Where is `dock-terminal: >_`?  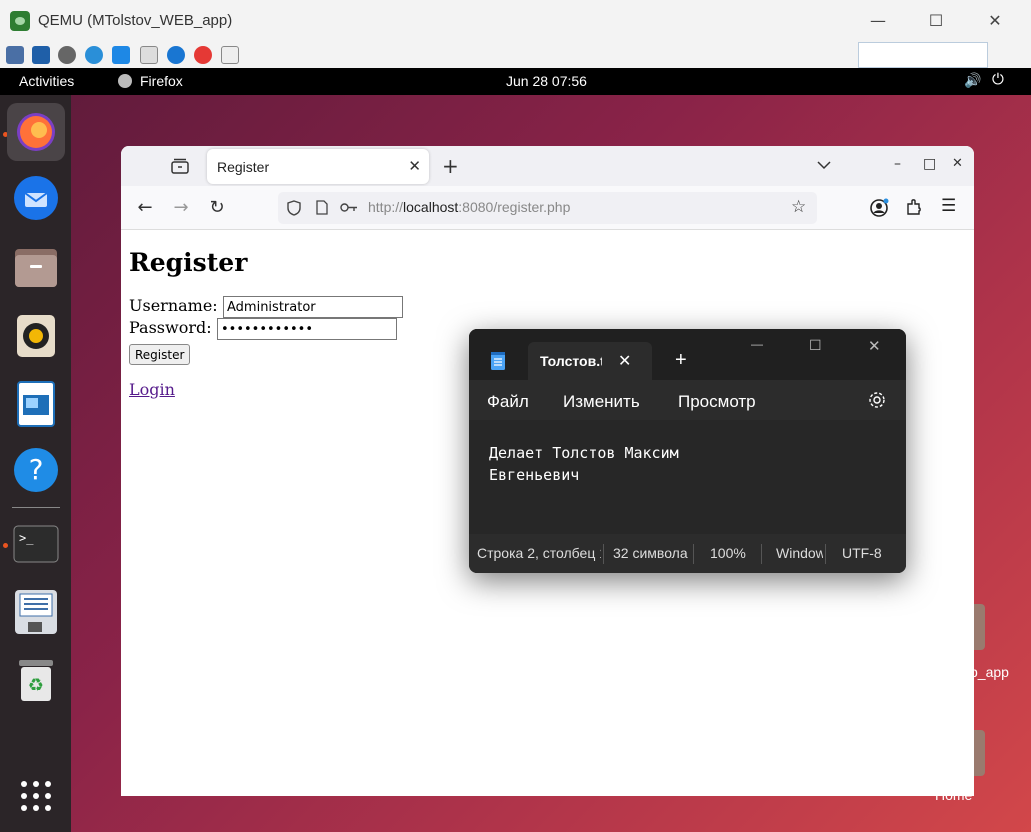
dock-terminal: >_ is located at coordinates (36, 544).